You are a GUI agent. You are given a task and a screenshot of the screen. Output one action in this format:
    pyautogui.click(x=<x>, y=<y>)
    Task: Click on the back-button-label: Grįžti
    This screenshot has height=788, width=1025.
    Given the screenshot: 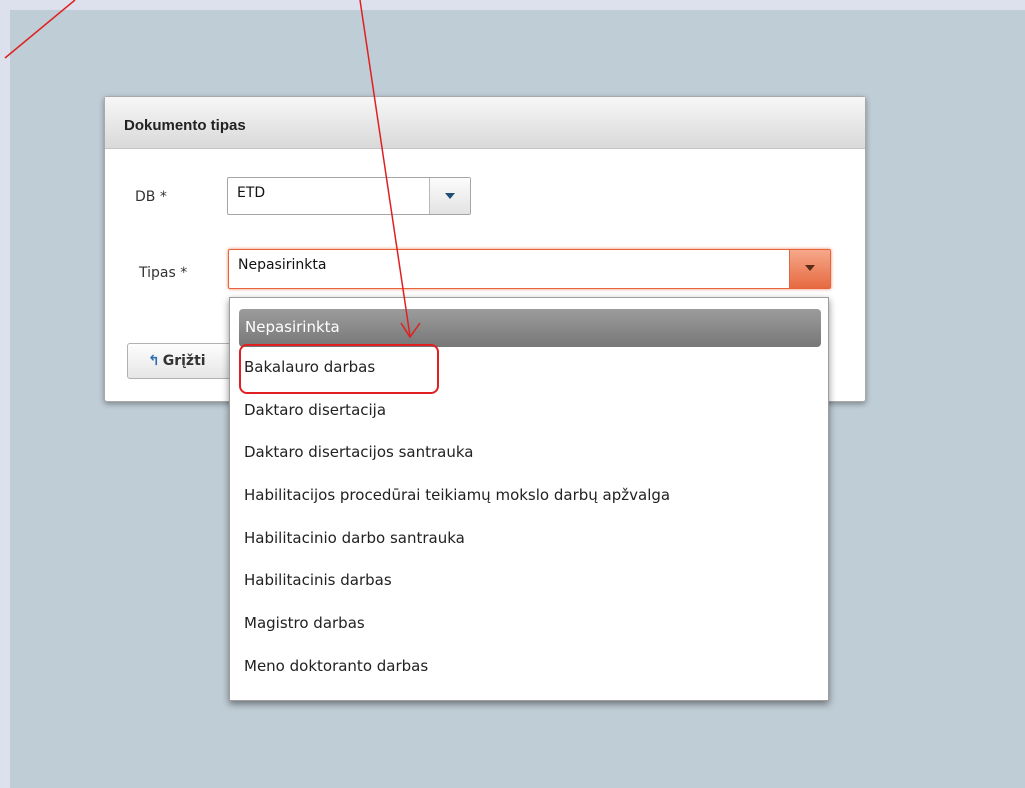 What is the action you would take?
    pyautogui.click(x=184, y=361)
    